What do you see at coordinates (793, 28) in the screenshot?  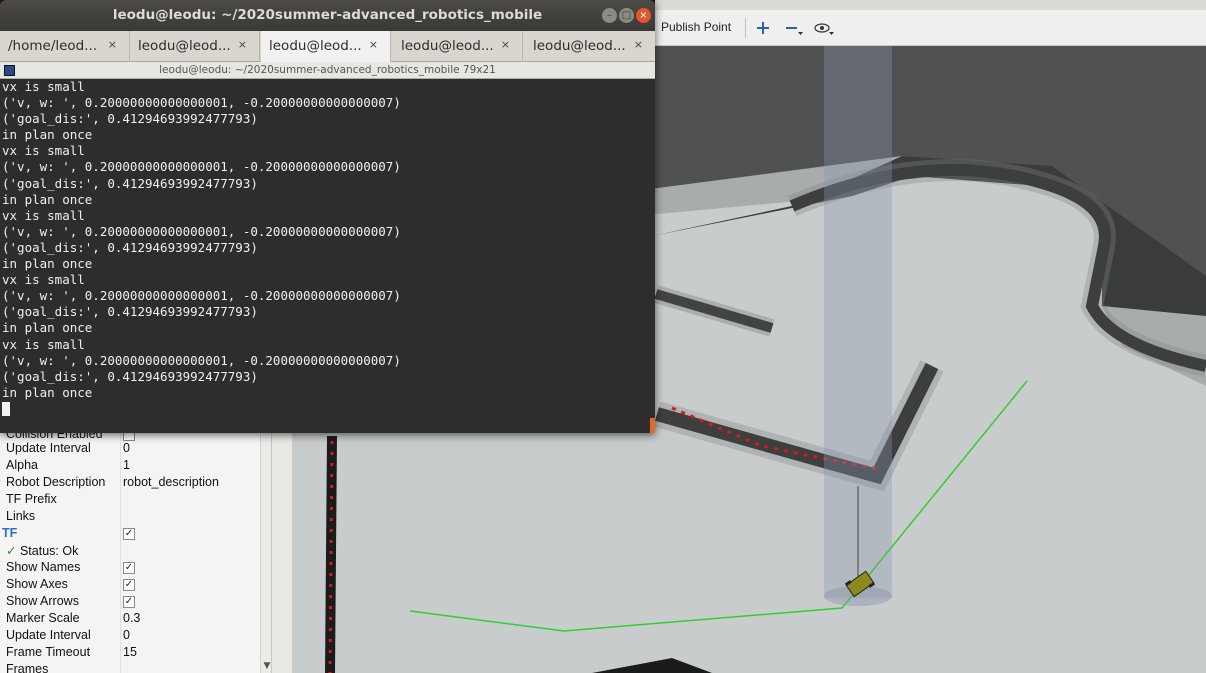 I see `minus-icon` at bounding box center [793, 28].